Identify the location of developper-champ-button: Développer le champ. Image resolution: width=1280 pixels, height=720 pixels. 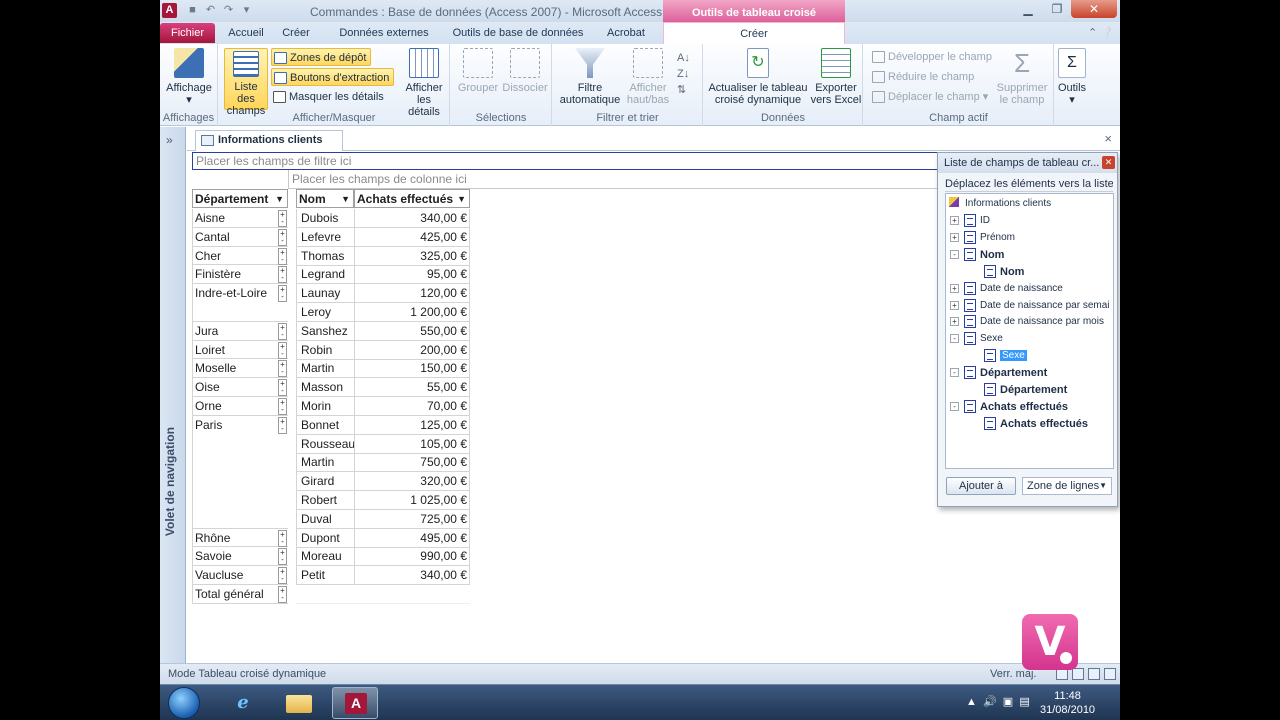
(931, 57).